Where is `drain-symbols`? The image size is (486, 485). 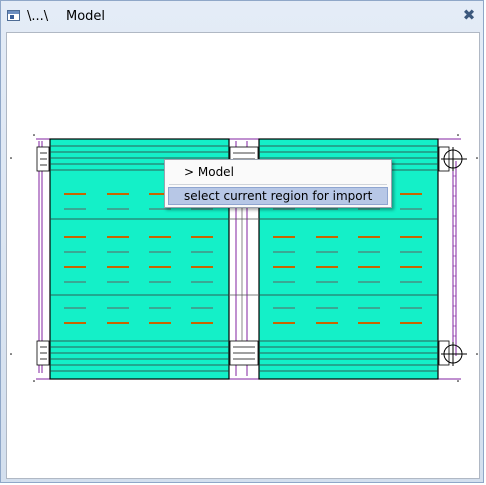 drain-symbols is located at coordinates (454, 256).